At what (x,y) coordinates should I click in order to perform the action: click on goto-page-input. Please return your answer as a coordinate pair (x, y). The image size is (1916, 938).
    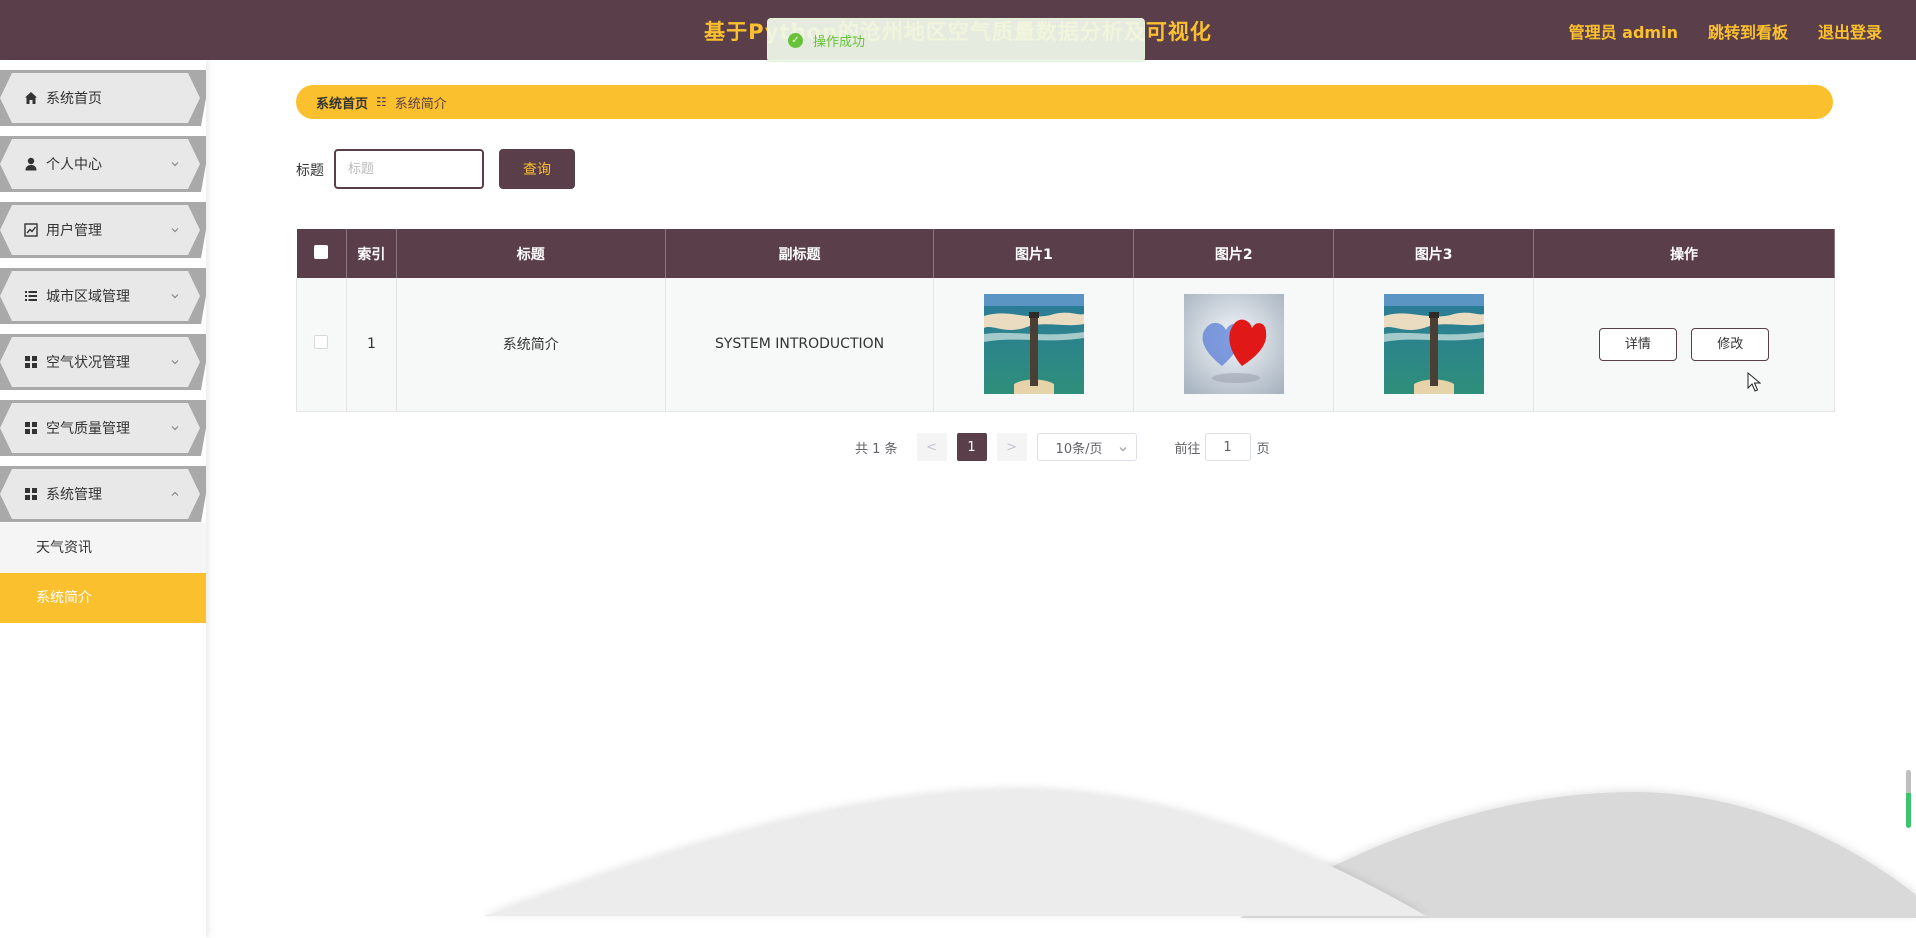
    Looking at the image, I should click on (1227, 447).